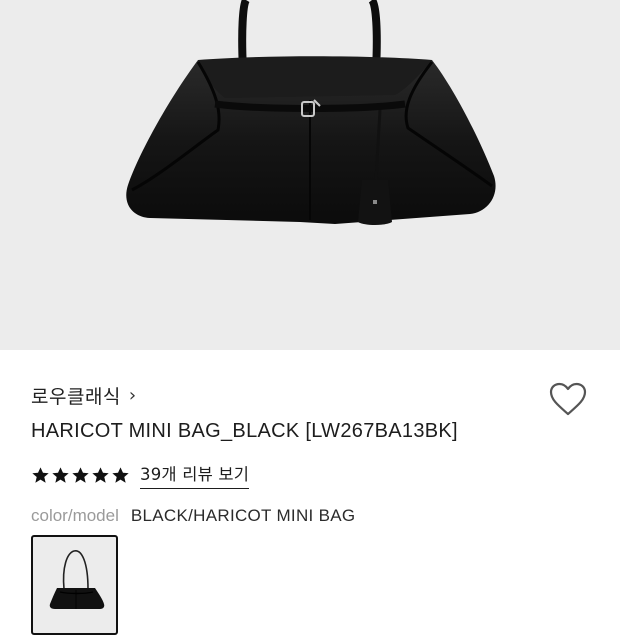 Image resolution: width=620 pixels, height=635 pixels. Describe the element at coordinates (132, 395) in the screenshot. I see `chevron-right-icon: ›` at that location.